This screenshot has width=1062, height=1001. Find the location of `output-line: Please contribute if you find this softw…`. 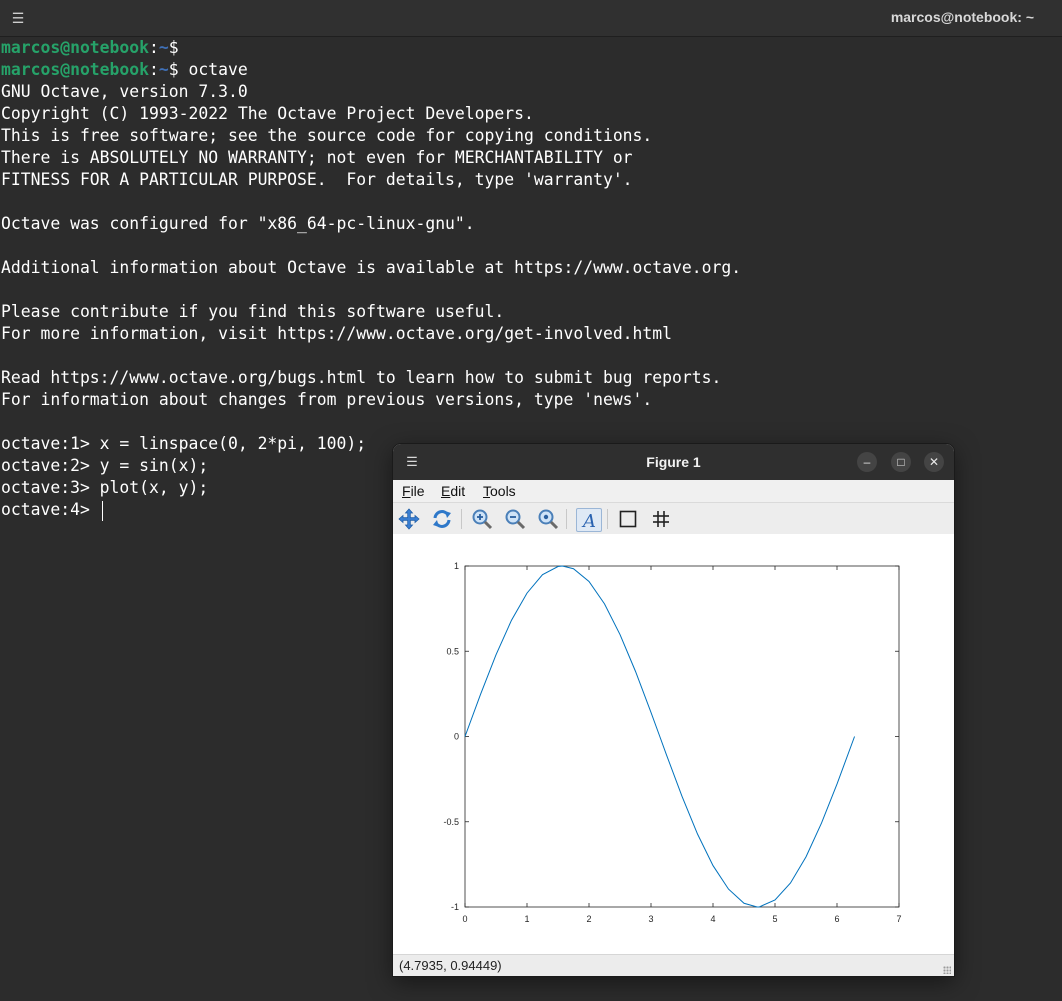

output-line: Please contribute if you find this softw… is located at coordinates (253, 311).